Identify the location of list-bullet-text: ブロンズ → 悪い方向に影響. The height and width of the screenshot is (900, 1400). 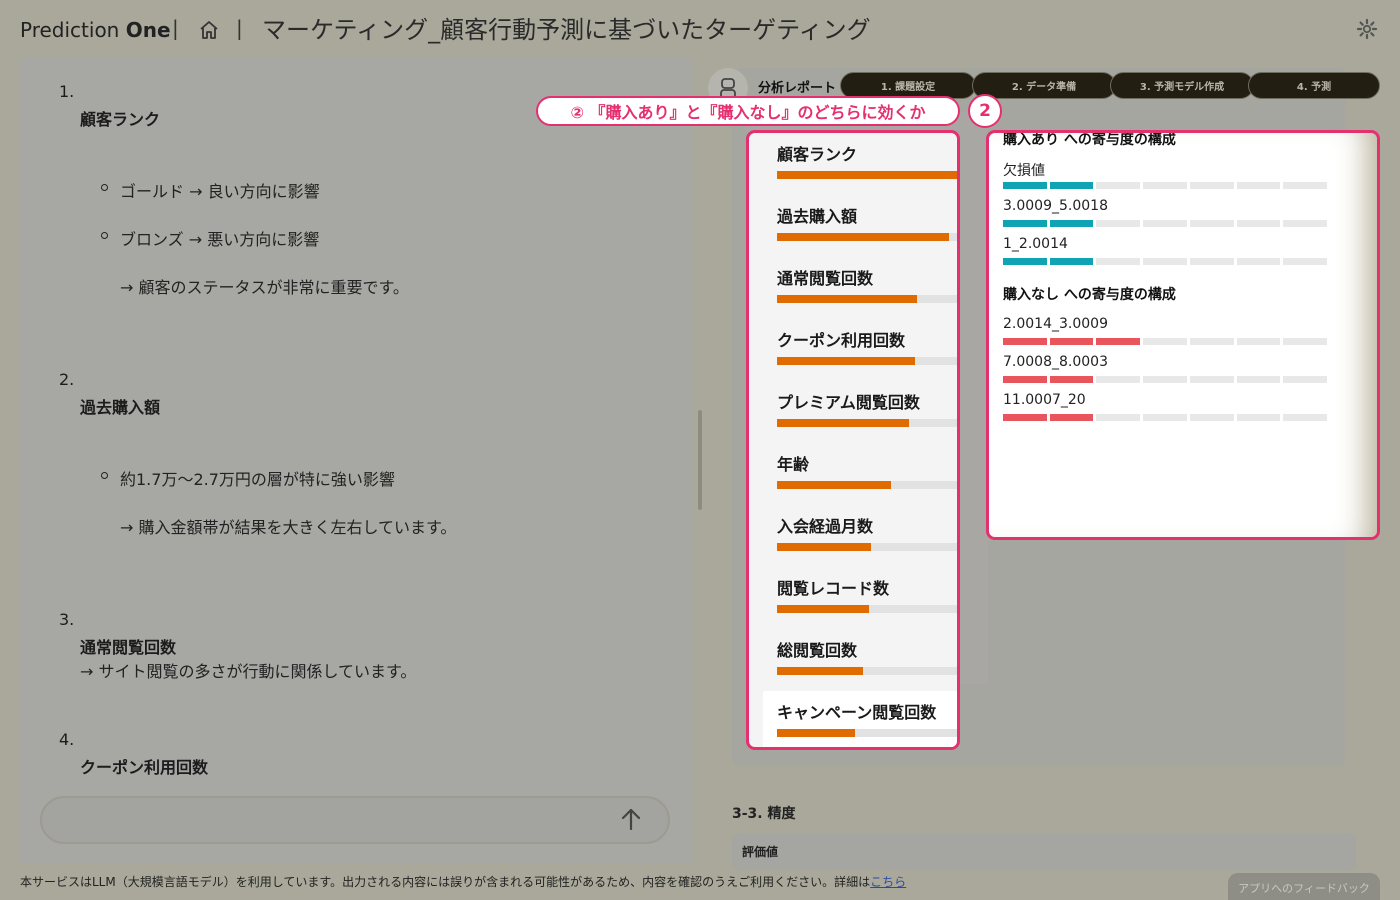
(220, 239).